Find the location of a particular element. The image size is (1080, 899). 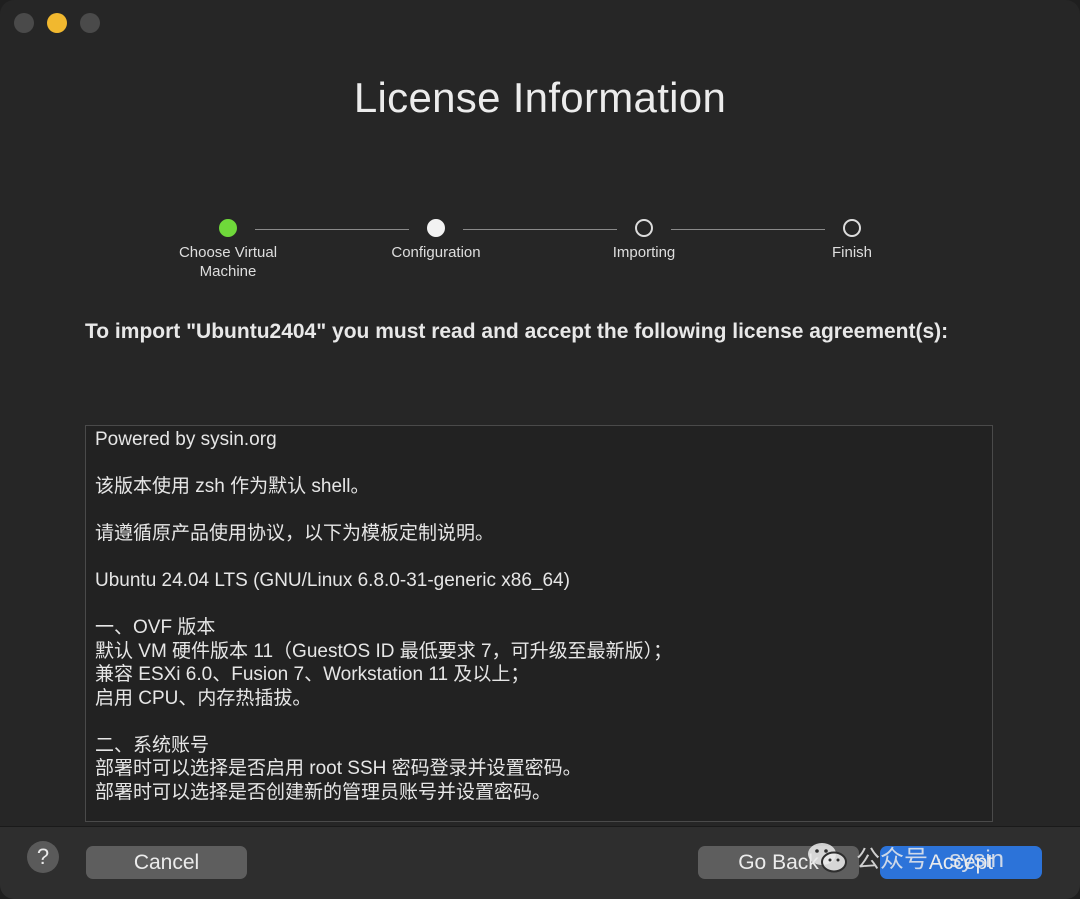

minimize-window-button is located at coordinates (57, 23).